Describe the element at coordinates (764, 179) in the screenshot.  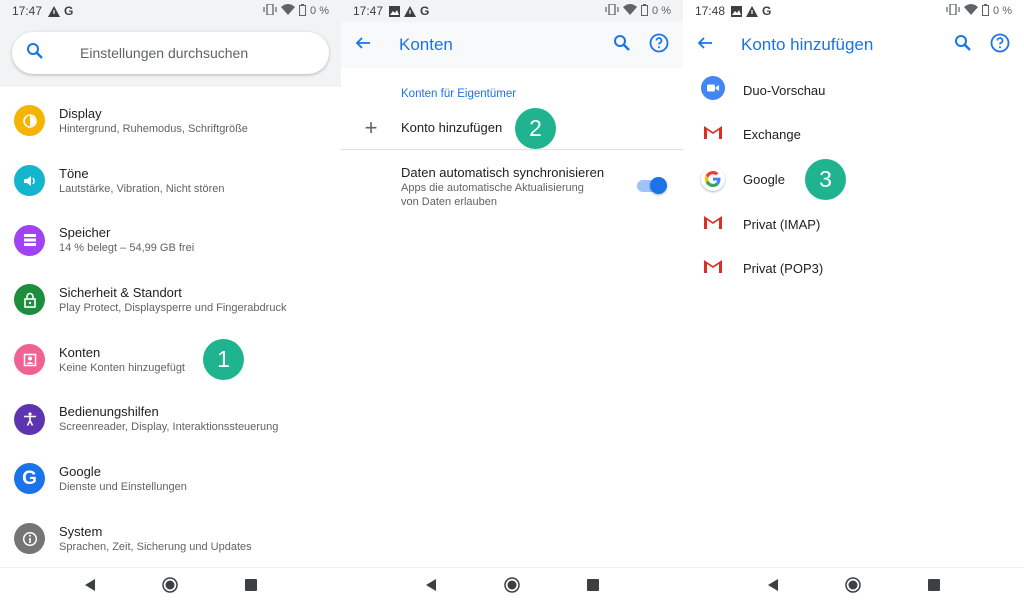
I see `account-type-label: Google` at that location.